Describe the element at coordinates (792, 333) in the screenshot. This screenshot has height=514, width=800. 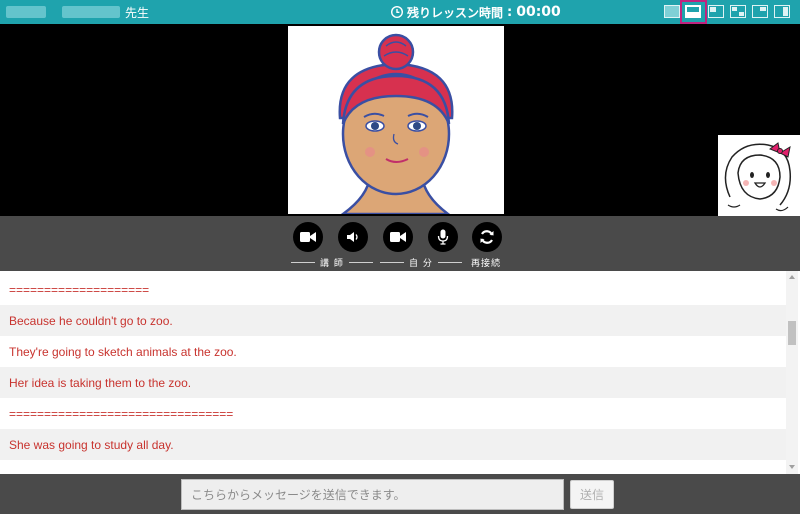
I see `scrollbar-thumb` at that location.